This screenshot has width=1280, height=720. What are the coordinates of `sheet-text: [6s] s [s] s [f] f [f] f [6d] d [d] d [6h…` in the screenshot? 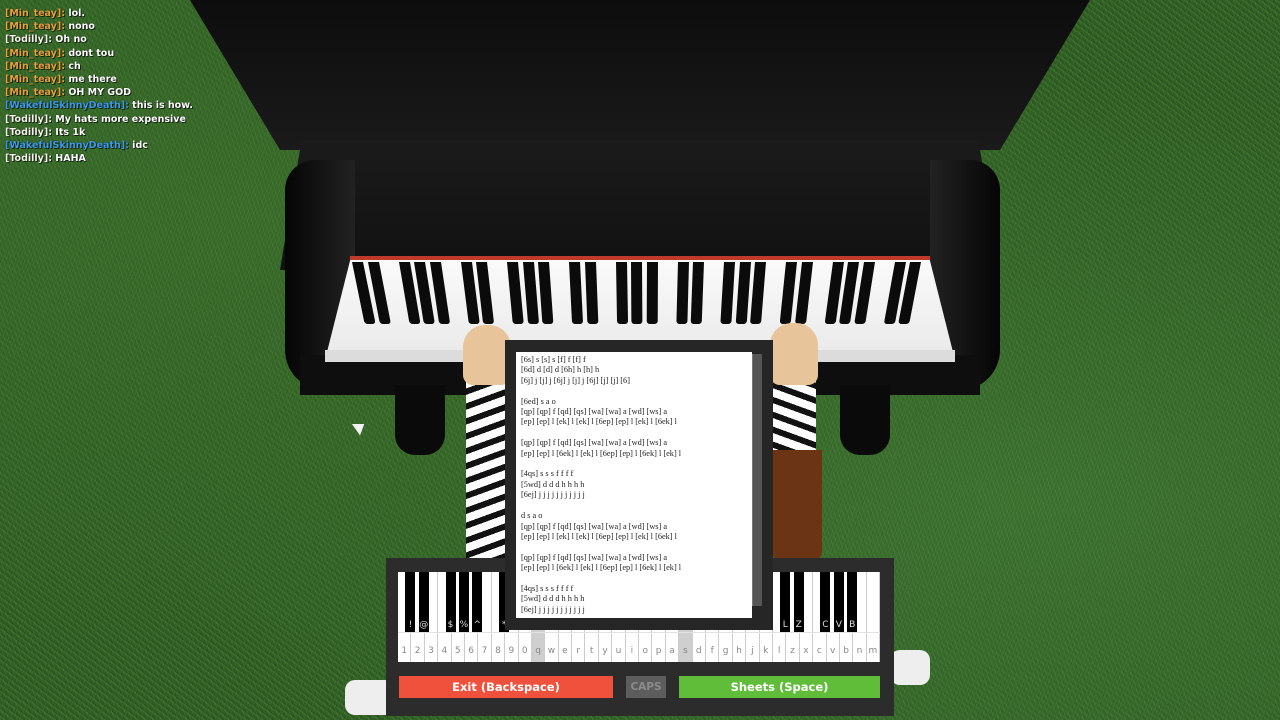 It's located at (634, 483).